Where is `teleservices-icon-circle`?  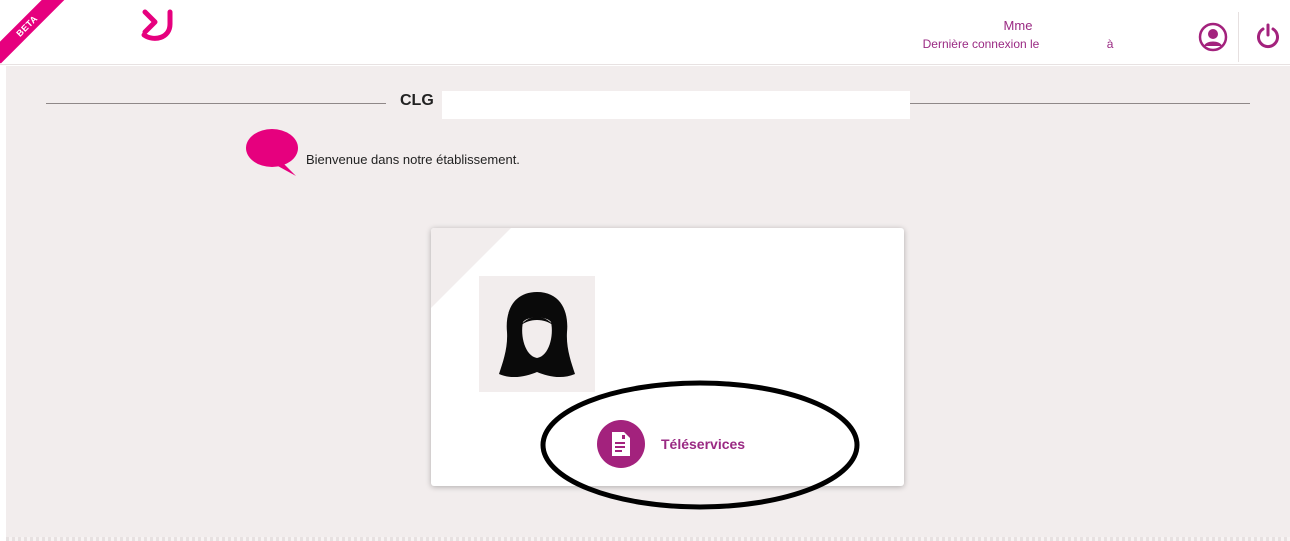
teleservices-icon-circle is located at coordinates (621, 444).